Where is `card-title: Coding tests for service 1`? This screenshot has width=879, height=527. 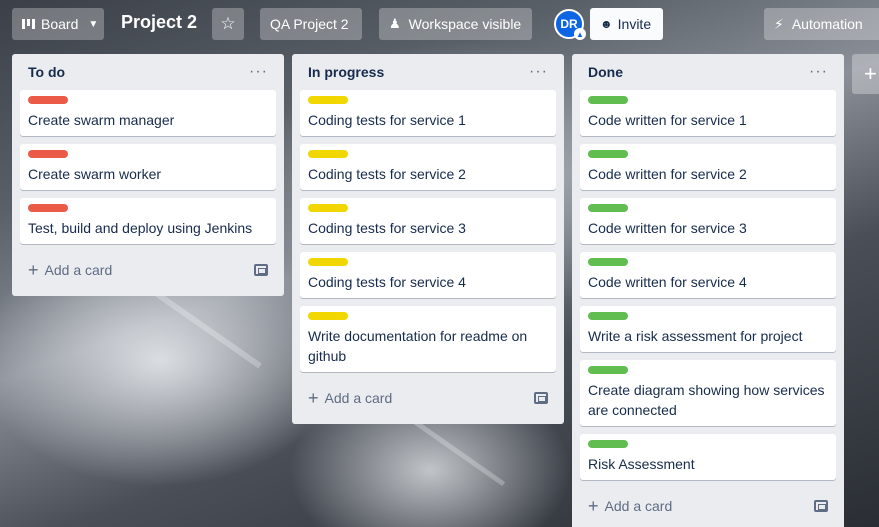
card-title: Coding tests for service 1 is located at coordinates (387, 120).